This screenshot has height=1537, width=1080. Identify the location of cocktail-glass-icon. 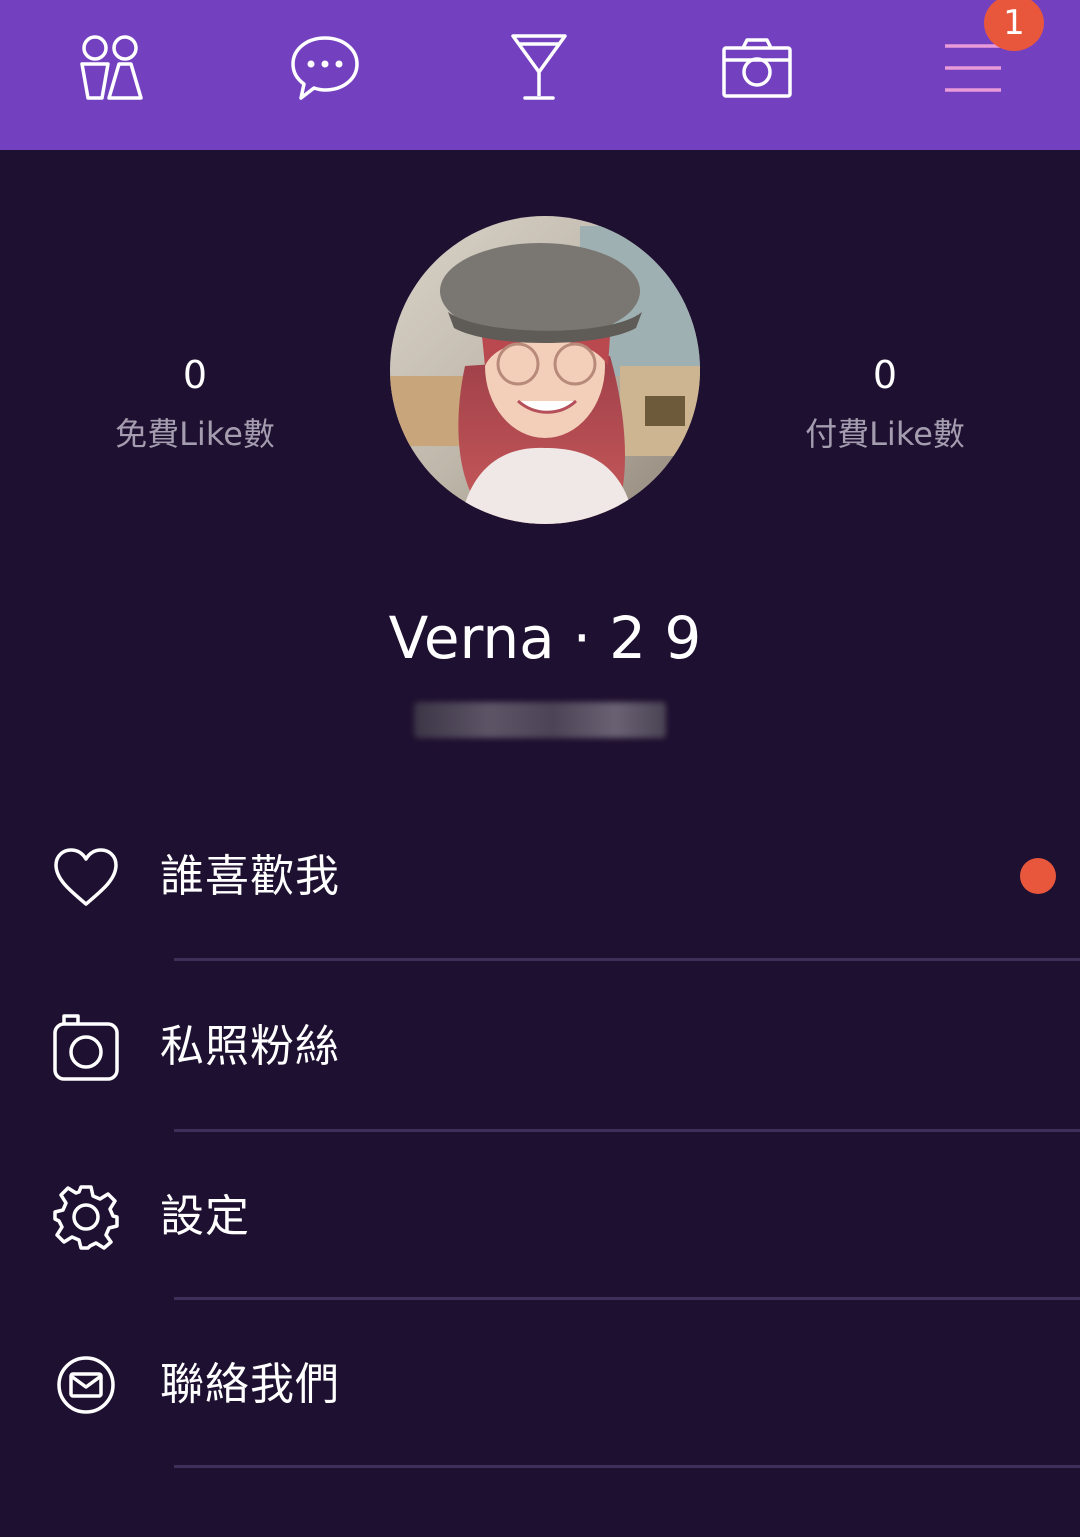
(539, 67).